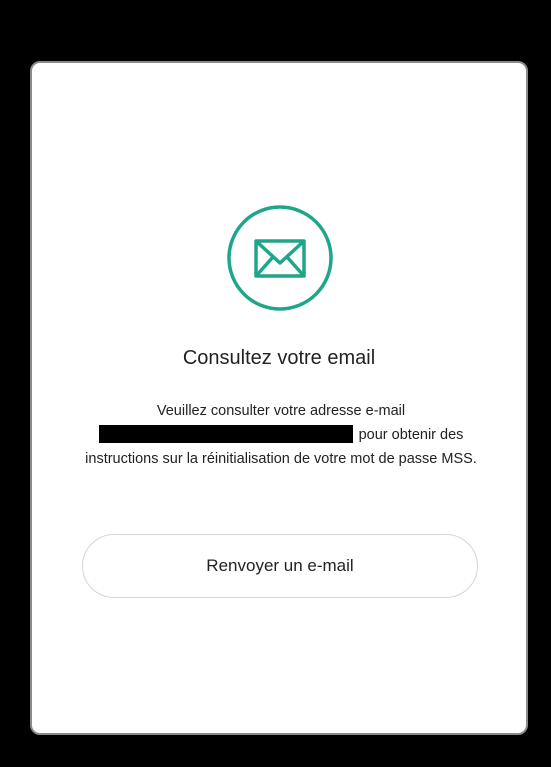 The height and width of the screenshot is (767, 551). What do you see at coordinates (281, 411) in the screenshot?
I see `message-part-1: Veuillez consulter votre adresse e-mail` at bounding box center [281, 411].